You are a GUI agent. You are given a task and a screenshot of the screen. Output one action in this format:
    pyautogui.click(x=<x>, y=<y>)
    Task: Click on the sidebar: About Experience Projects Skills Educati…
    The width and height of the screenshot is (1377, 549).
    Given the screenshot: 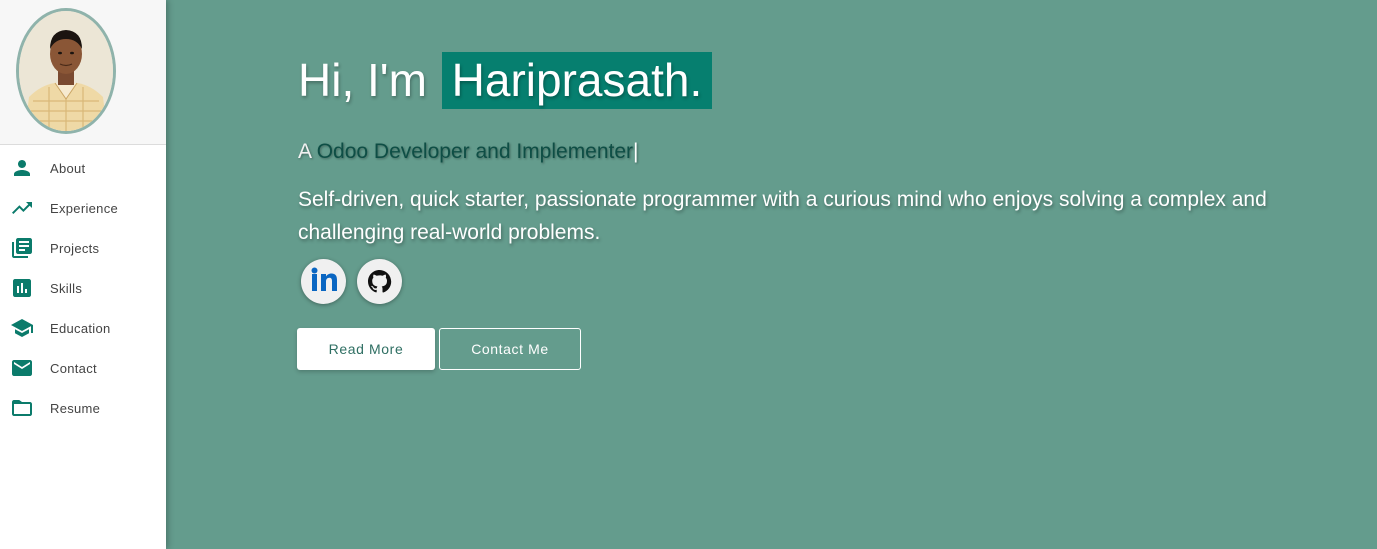 What is the action you would take?
    pyautogui.click(x=83, y=274)
    